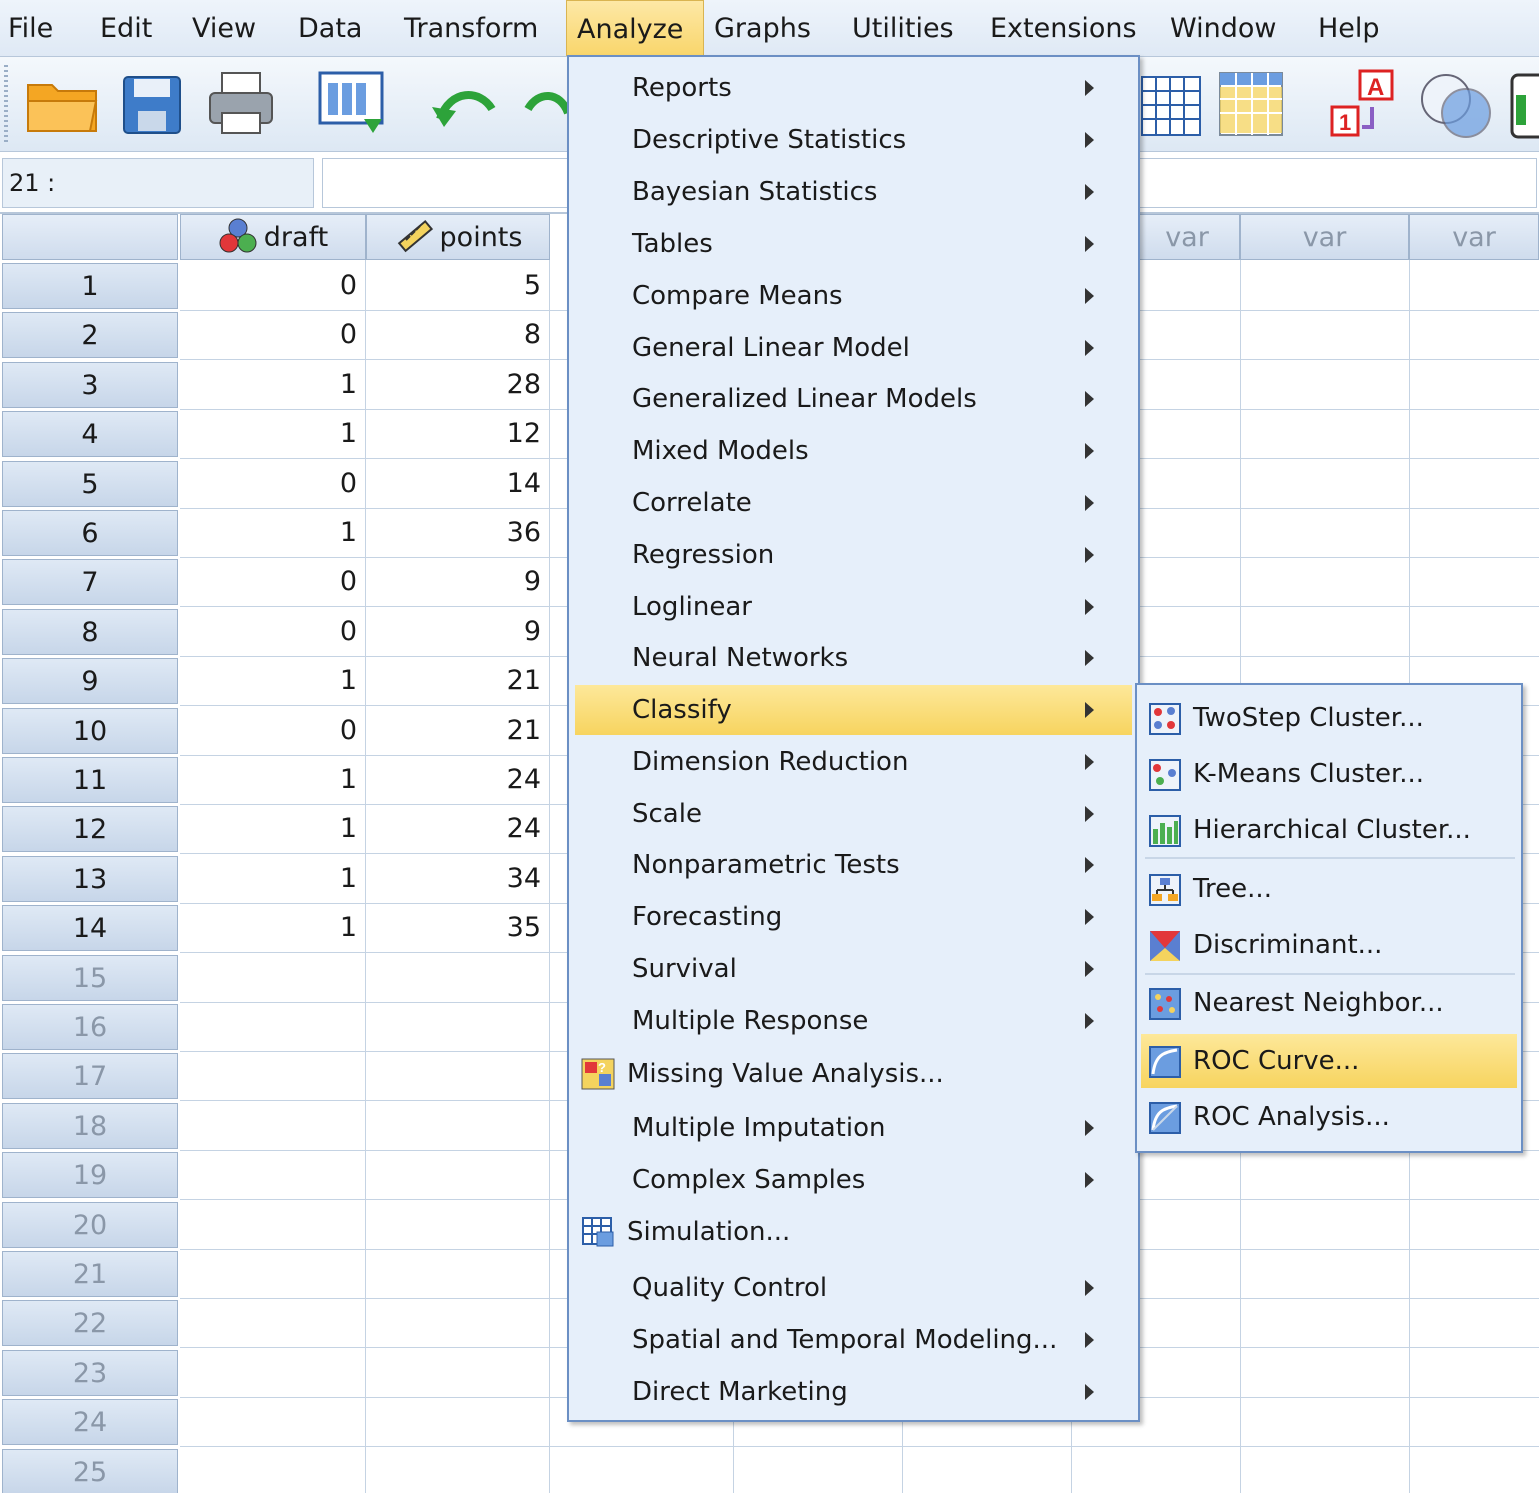  What do you see at coordinates (903, 28) in the screenshot?
I see `menu-utilities: Utilities` at bounding box center [903, 28].